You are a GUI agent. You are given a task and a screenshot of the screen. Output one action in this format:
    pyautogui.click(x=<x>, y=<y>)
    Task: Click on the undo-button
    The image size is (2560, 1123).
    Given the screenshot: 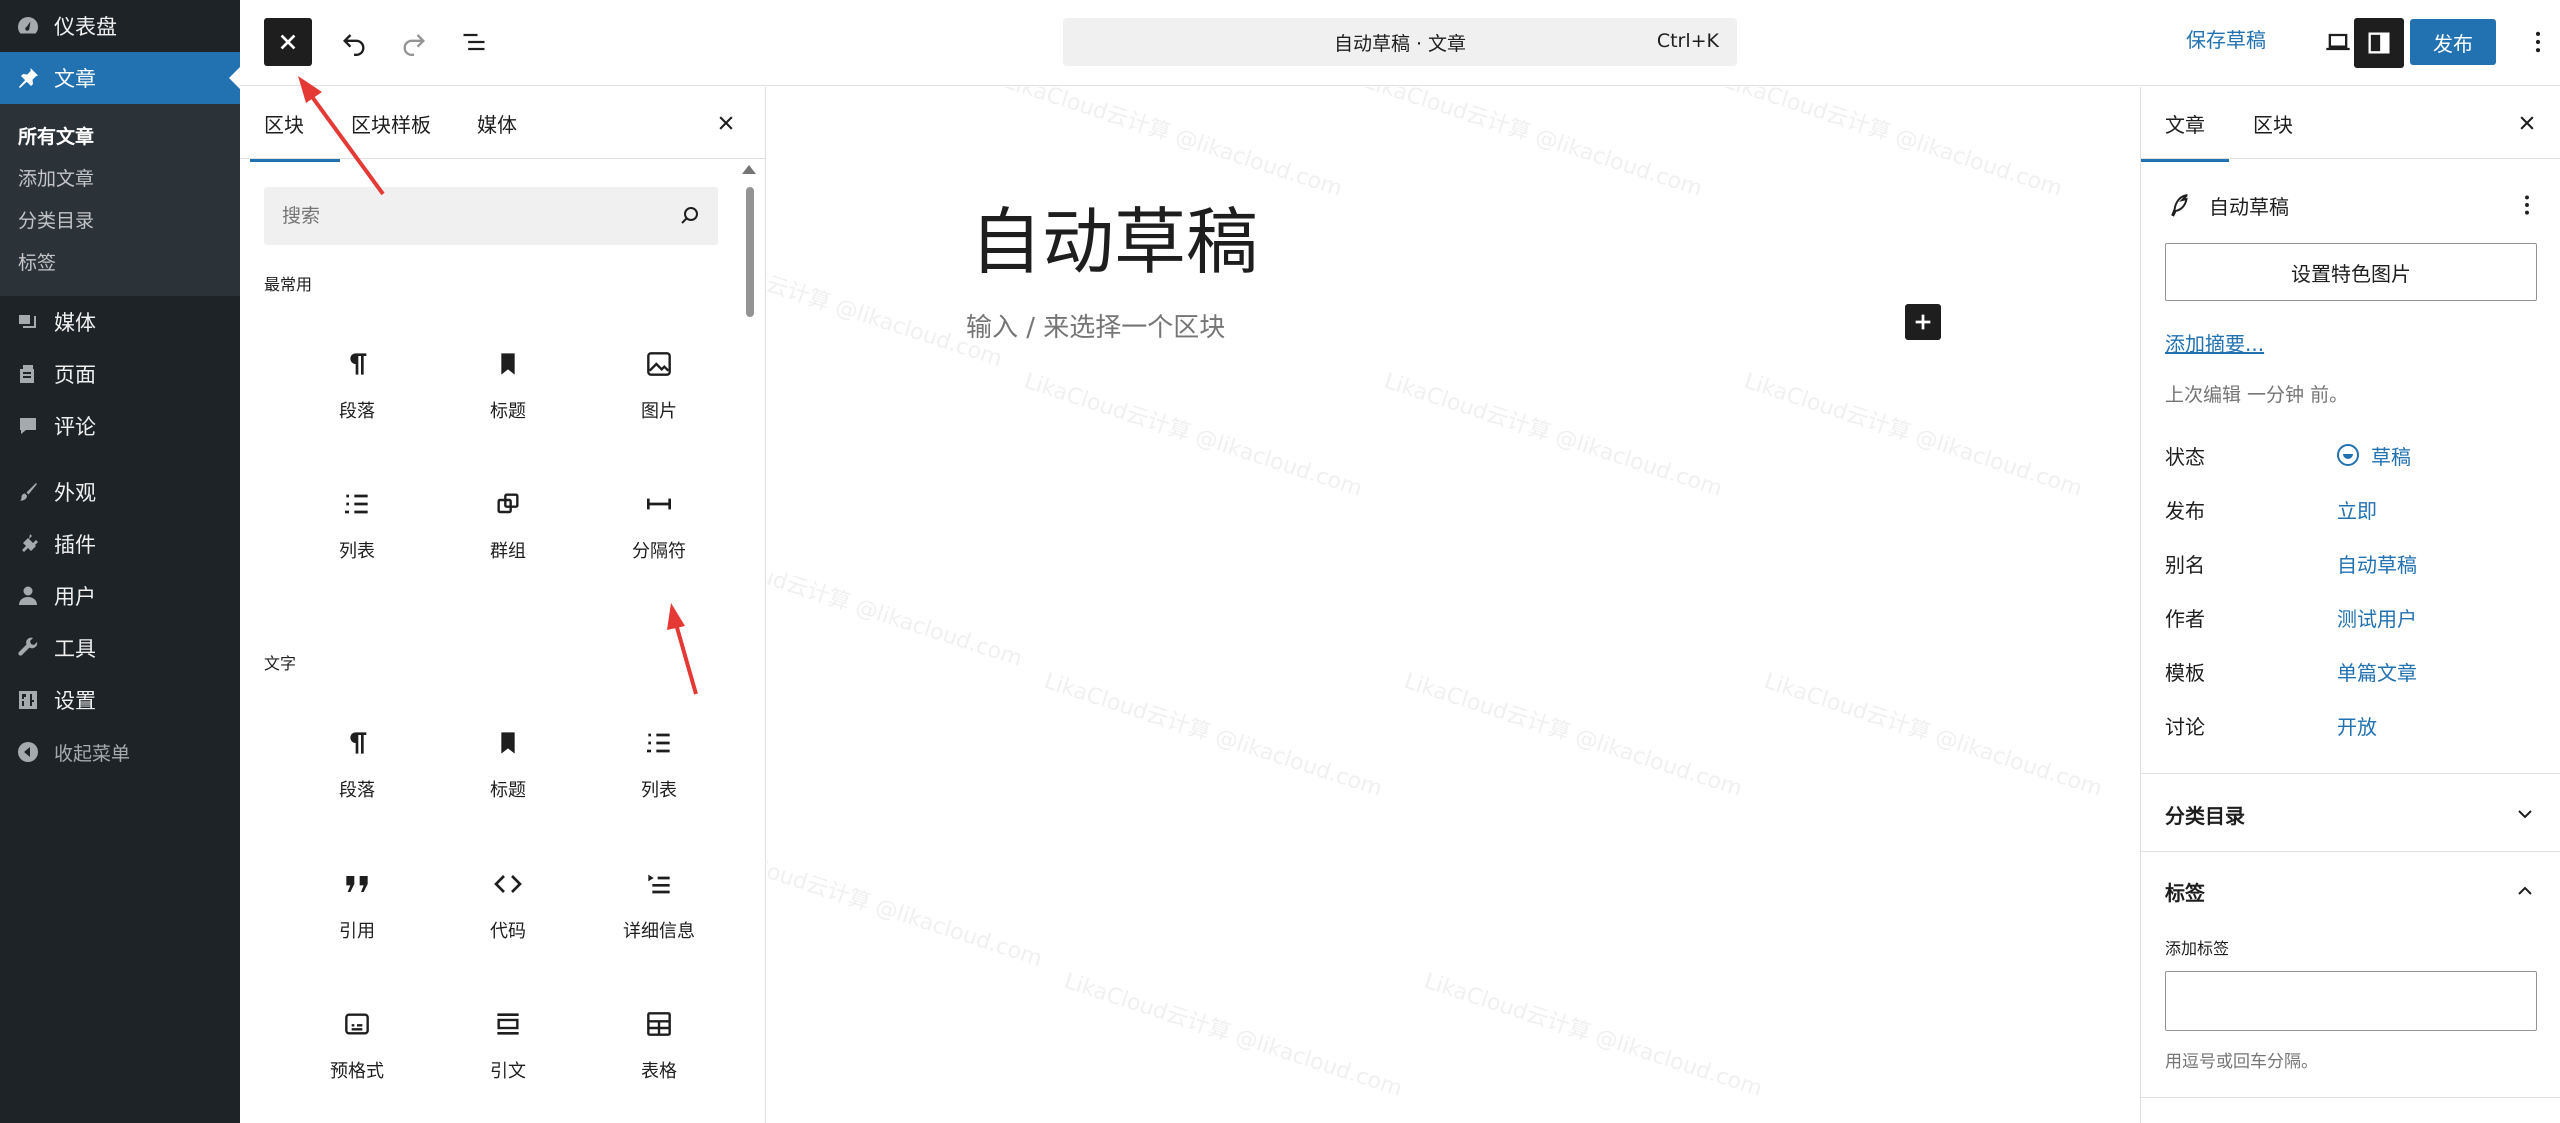 What is the action you would take?
    pyautogui.click(x=354, y=42)
    